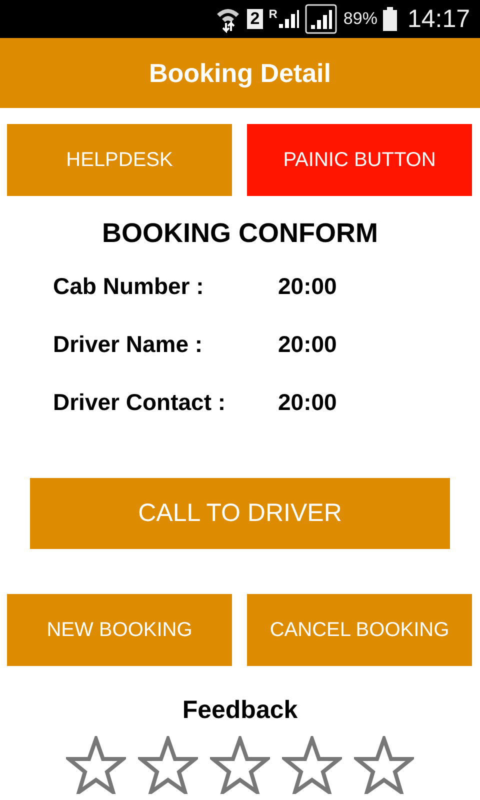 This screenshot has height=800, width=480. Describe the element at coordinates (390, 19) in the screenshot. I see `battery-icon` at that location.